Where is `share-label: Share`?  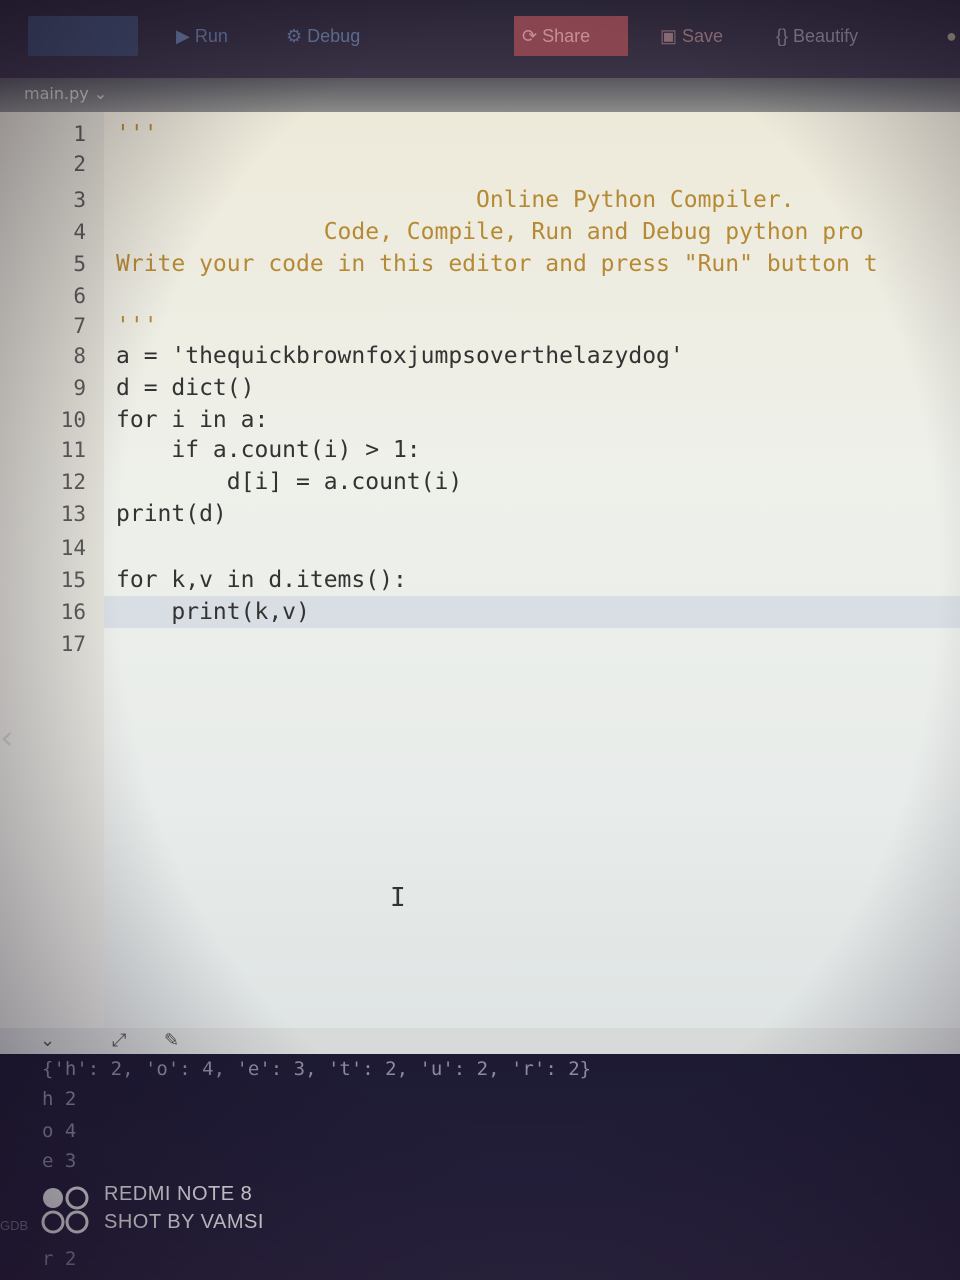
share-label: Share is located at coordinates (566, 36).